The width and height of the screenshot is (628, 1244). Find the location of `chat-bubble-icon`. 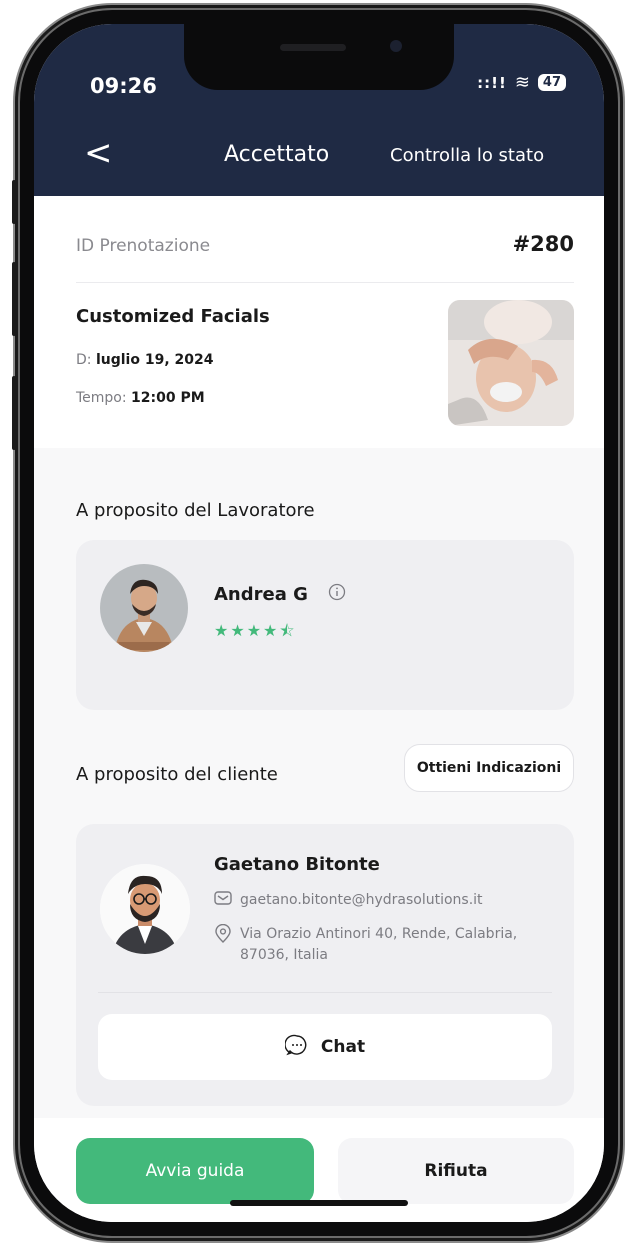

chat-bubble-icon is located at coordinates (296, 1047).